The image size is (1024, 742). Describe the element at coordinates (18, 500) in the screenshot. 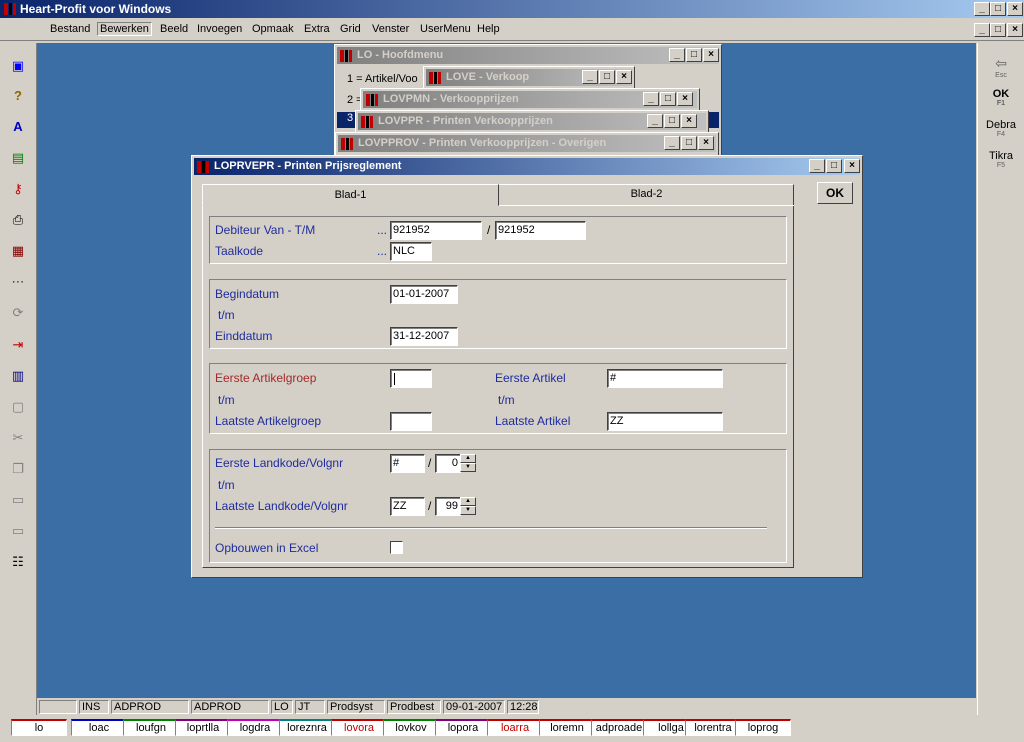

I see `paste-icon: ▭` at that location.